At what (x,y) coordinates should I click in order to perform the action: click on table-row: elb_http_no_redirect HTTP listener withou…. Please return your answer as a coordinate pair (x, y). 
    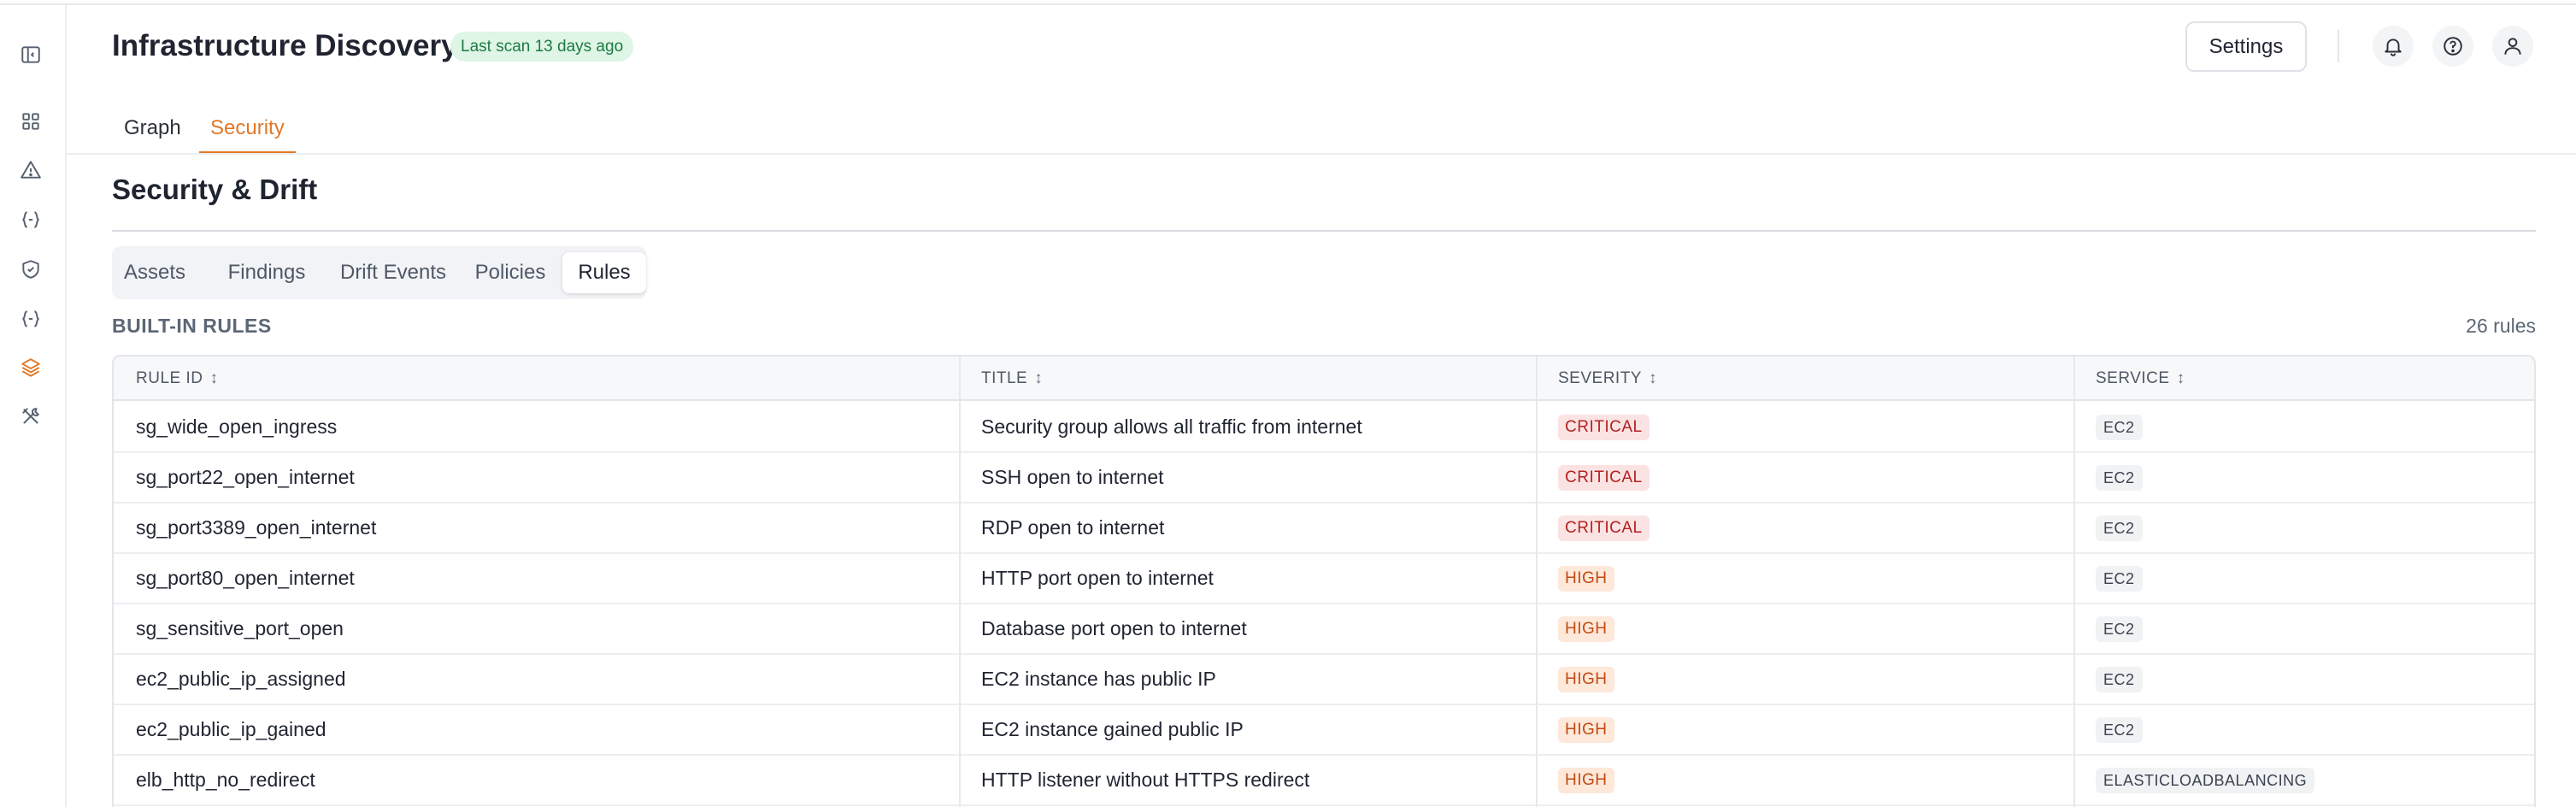
    Looking at the image, I should click on (1324, 781).